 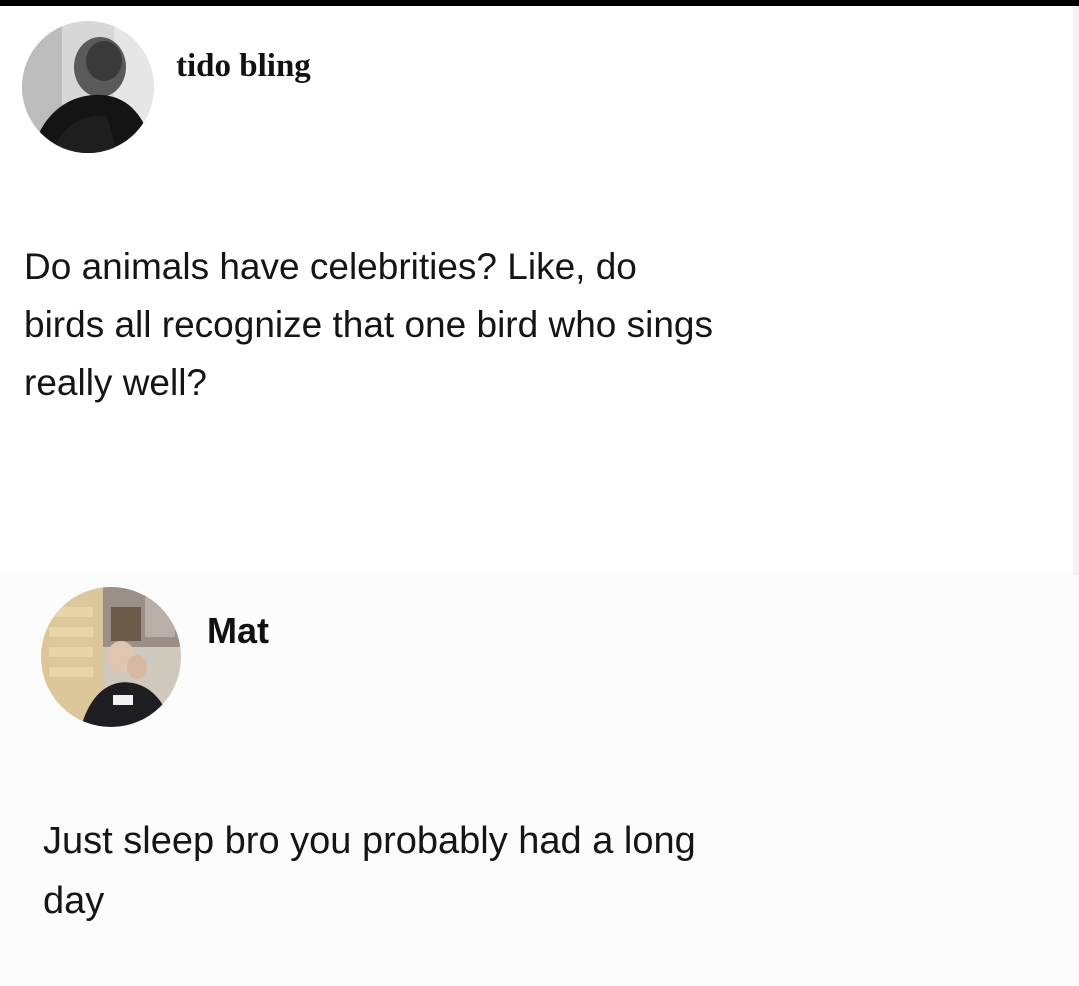 What do you see at coordinates (243, 66) in the screenshot?
I see `author-name: tido bling` at bounding box center [243, 66].